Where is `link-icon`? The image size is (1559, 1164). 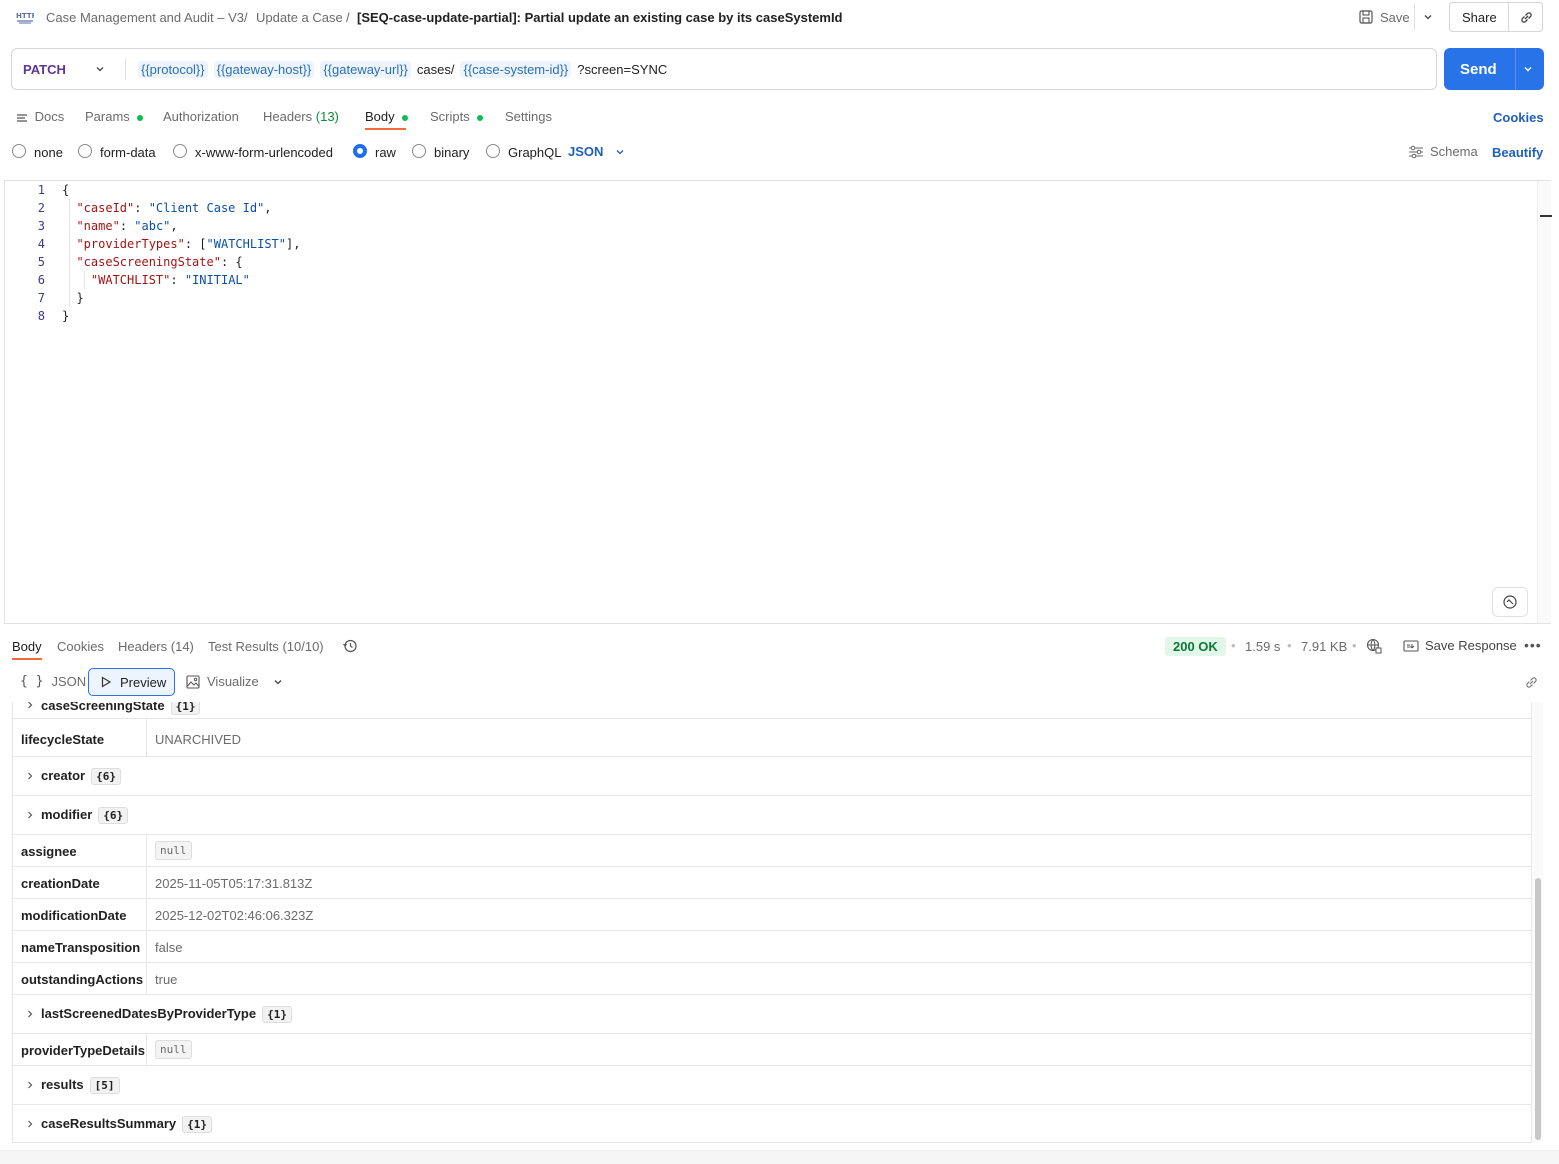 link-icon is located at coordinates (1531, 682).